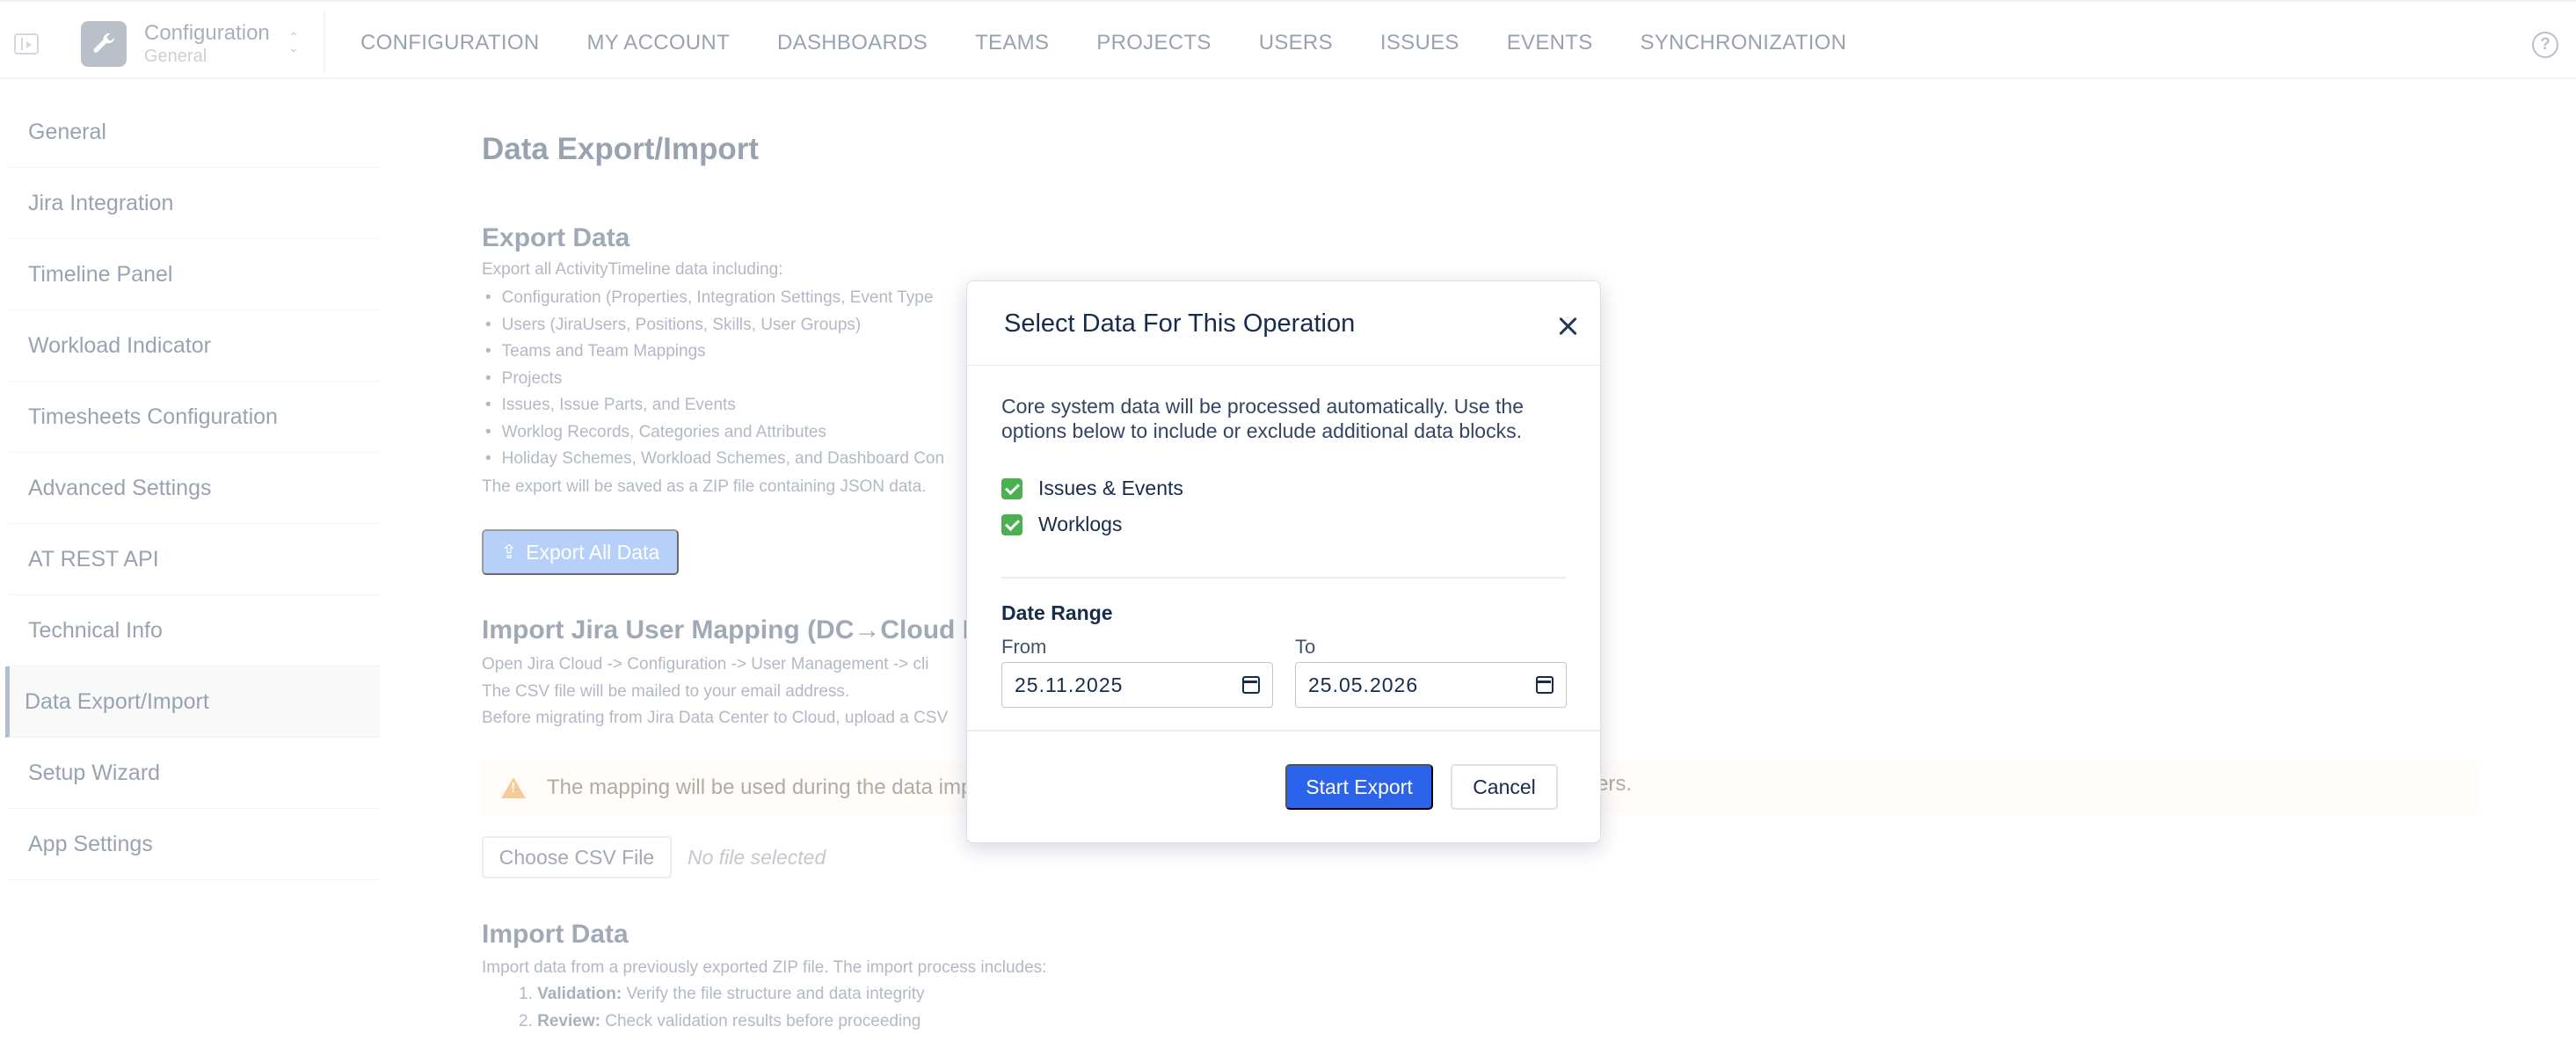 This screenshot has width=2576, height=1041. Describe the element at coordinates (1567, 326) in the screenshot. I see `close-icon` at that location.